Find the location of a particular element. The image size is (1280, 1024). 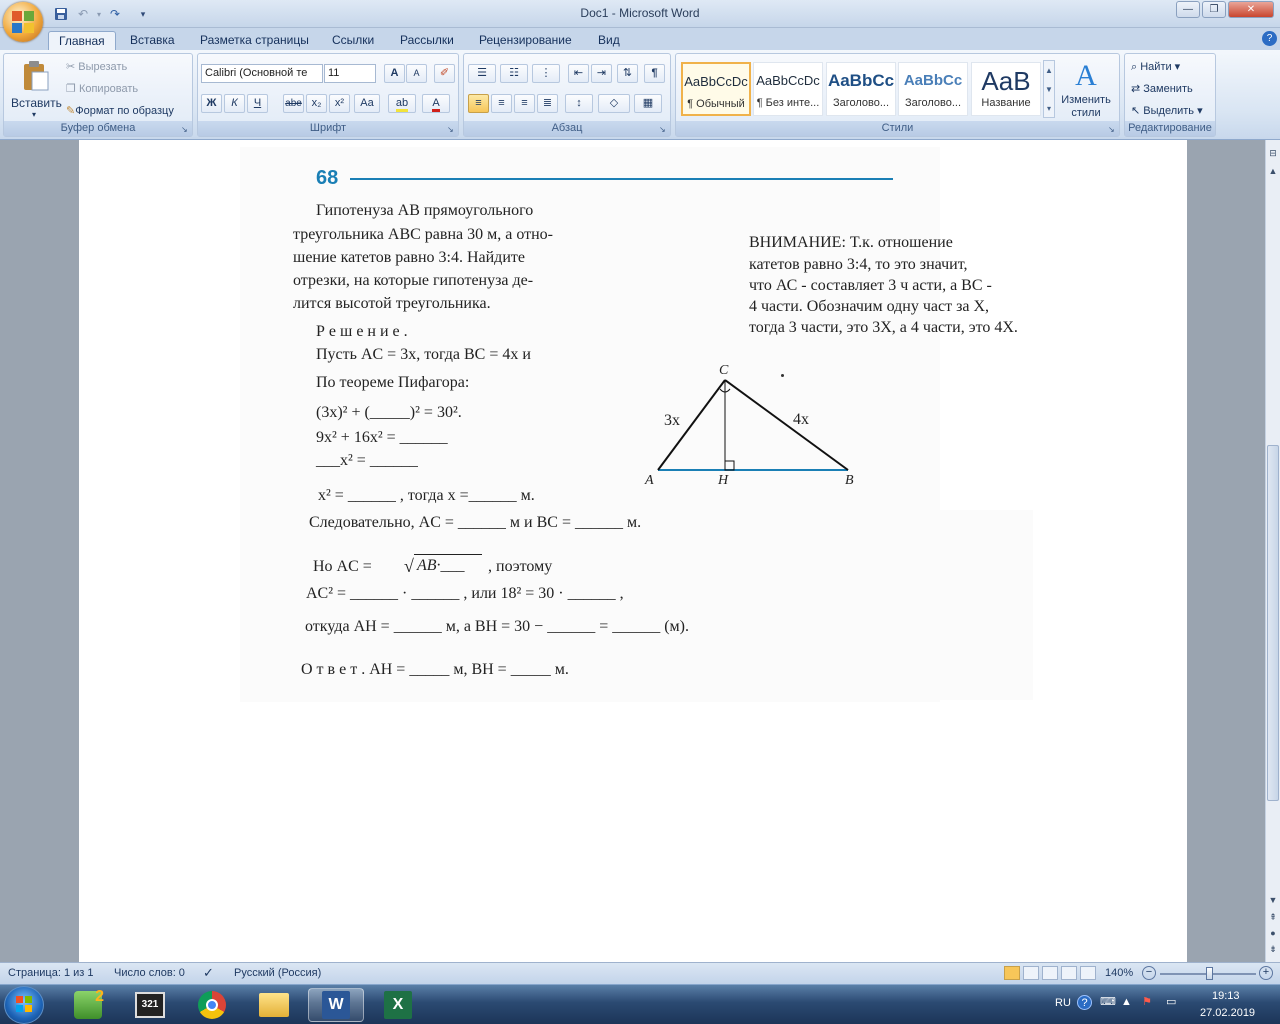

tab-mailings: Рассылки is located at coordinates (427, 40).